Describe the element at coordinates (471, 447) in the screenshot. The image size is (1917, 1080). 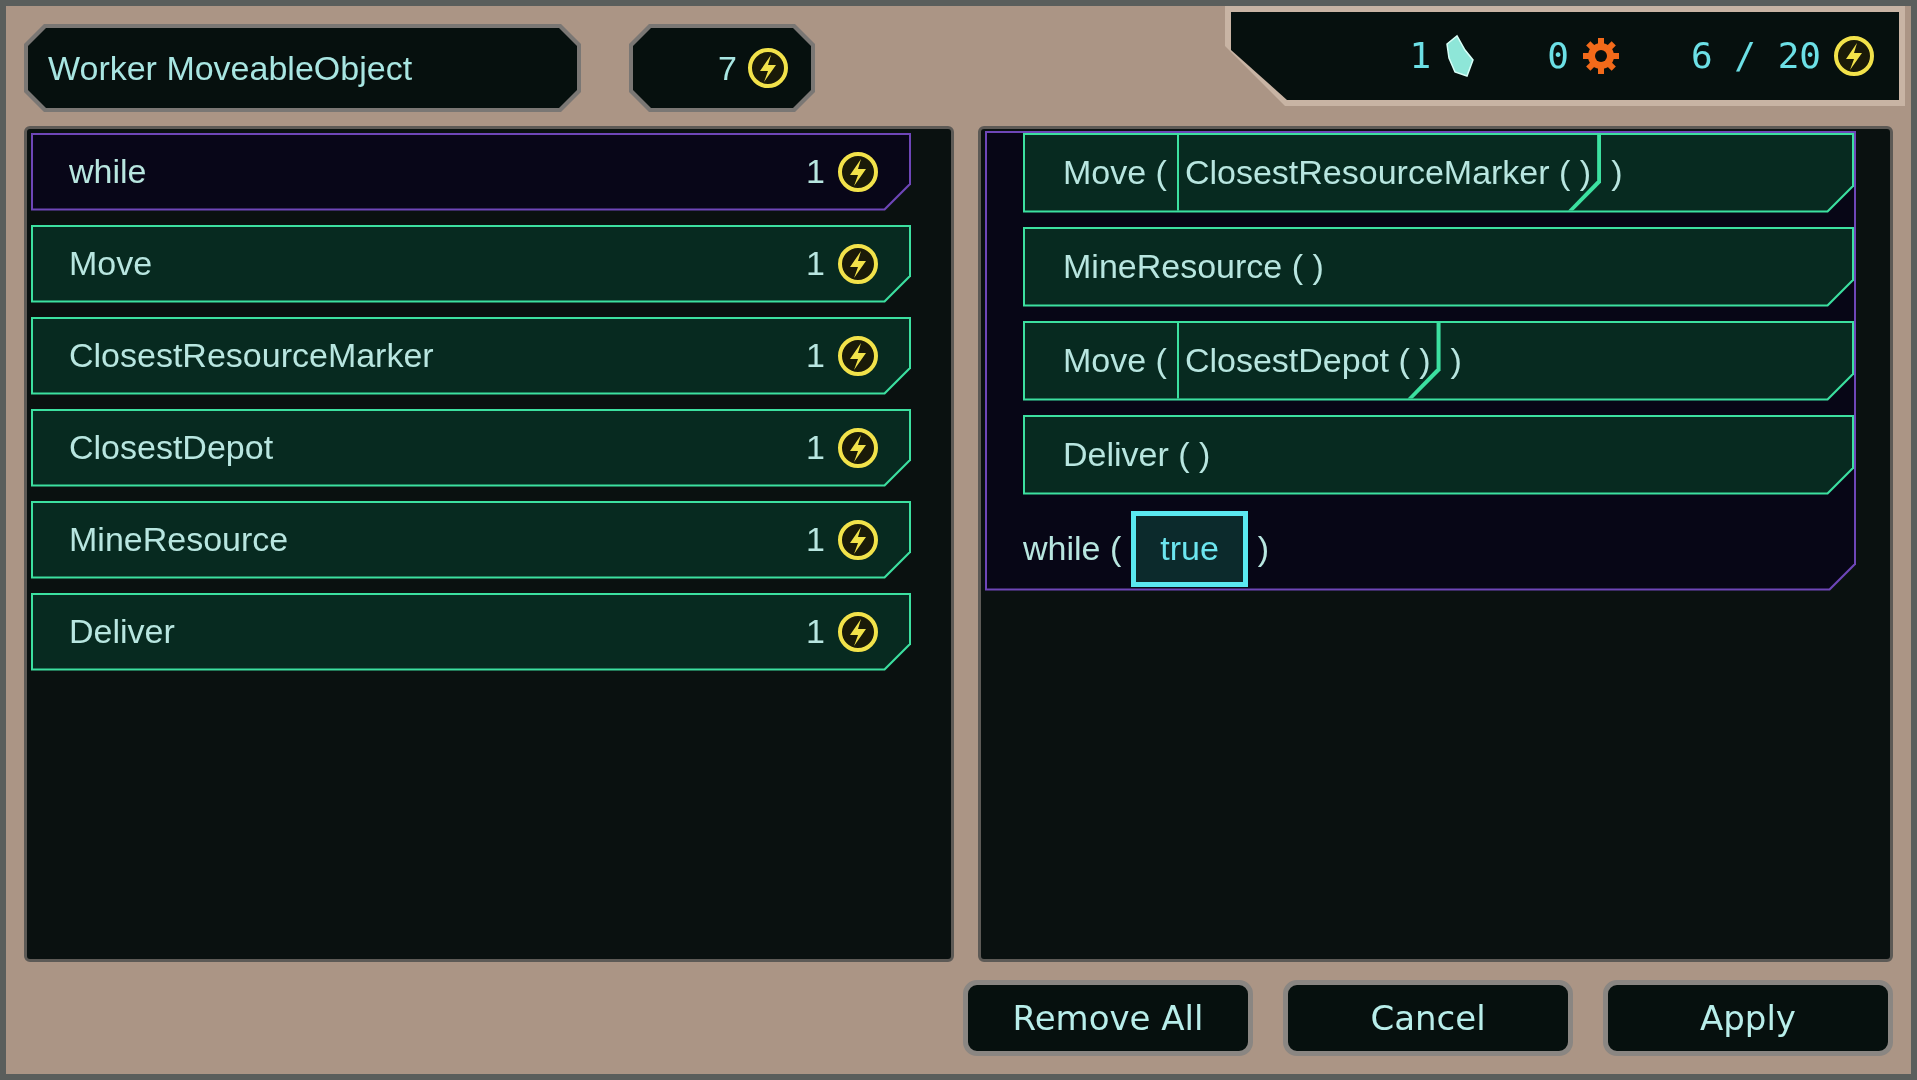
I see `palette-block: ClosestDepot 1` at that location.